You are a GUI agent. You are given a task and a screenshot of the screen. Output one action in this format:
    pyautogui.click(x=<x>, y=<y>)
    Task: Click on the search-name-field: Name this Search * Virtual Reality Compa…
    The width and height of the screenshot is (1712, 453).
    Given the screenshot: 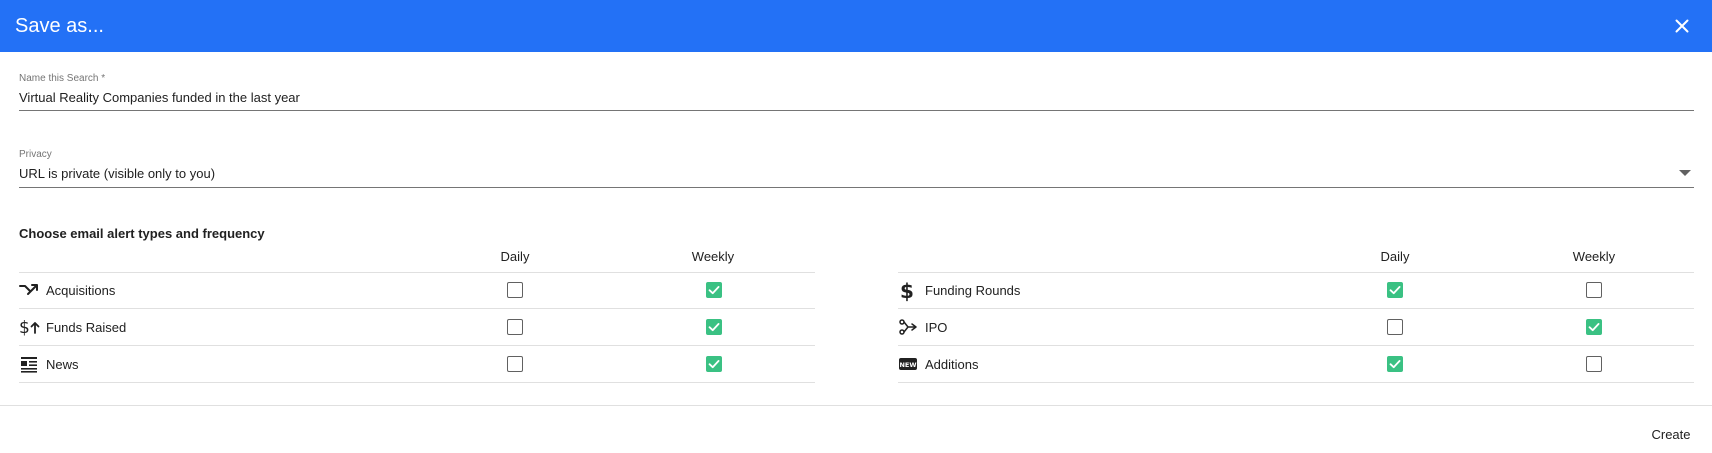 What is the action you would take?
    pyautogui.click(x=856, y=90)
    